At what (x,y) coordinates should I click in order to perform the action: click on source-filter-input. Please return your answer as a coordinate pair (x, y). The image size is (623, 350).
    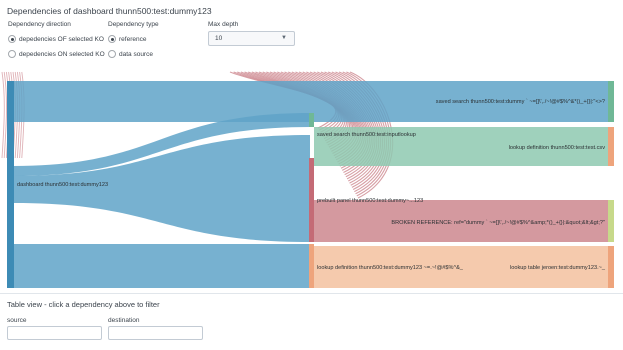
    Looking at the image, I should click on (54, 333).